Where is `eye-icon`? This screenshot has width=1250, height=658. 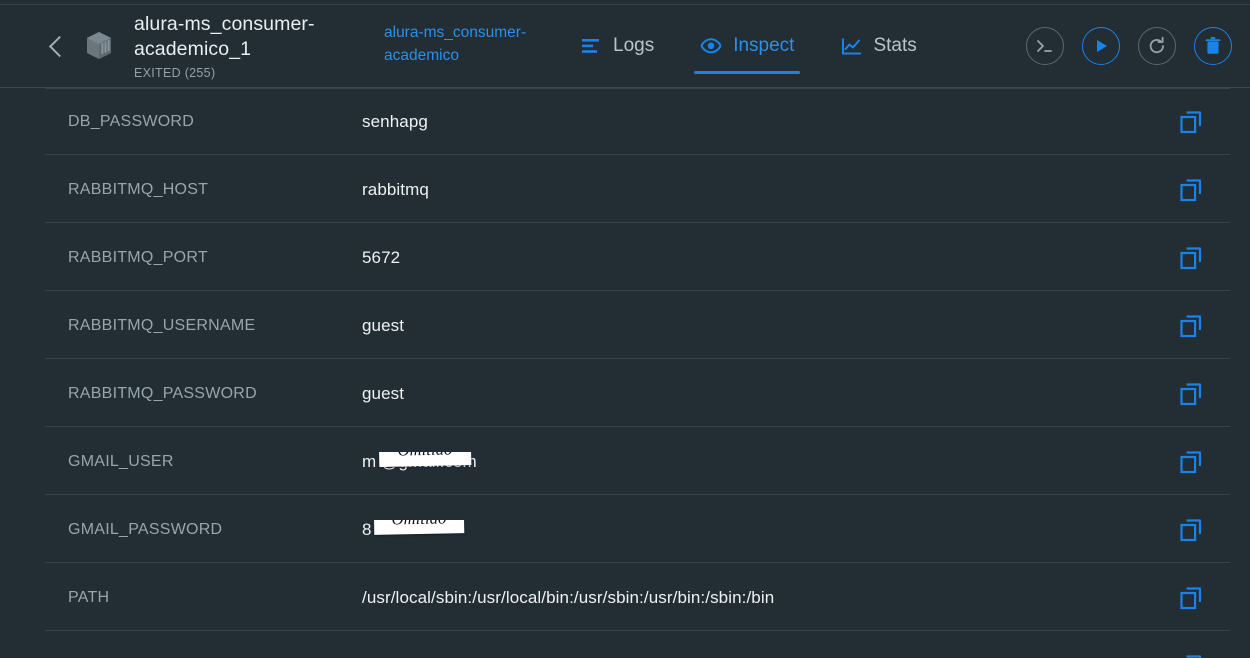 eye-icon is located at coordinates (711, 46).